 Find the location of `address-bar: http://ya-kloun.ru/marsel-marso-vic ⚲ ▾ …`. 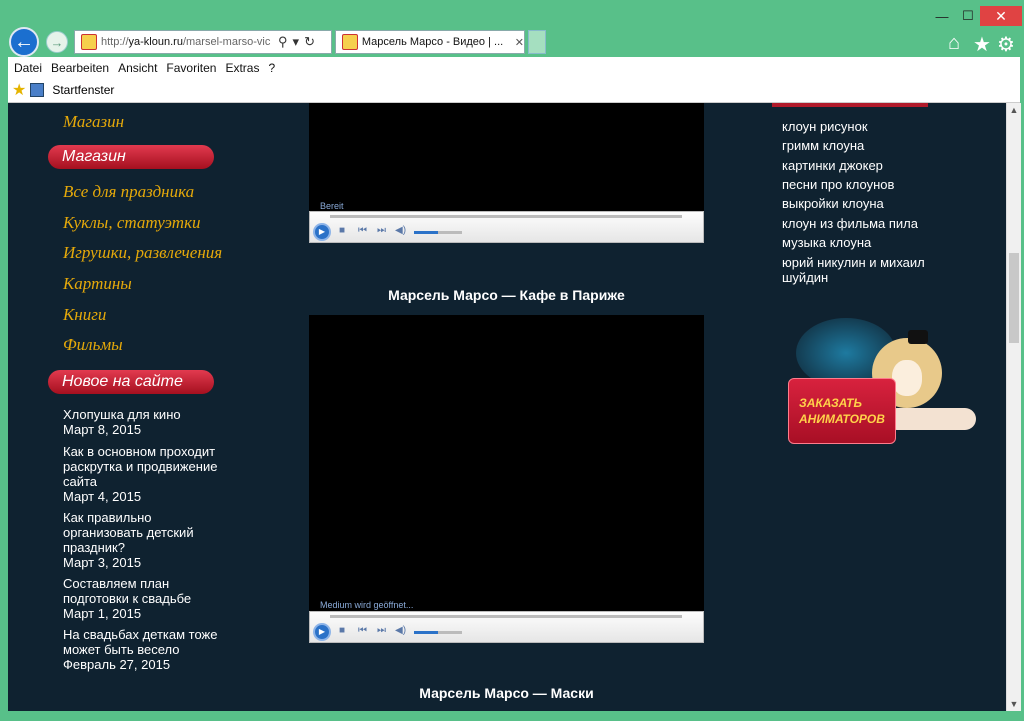

address-bar: http://ya-kloun.ru/marsel-marso-vic ⚲ ▾ … is located at coordinates (203, 42).